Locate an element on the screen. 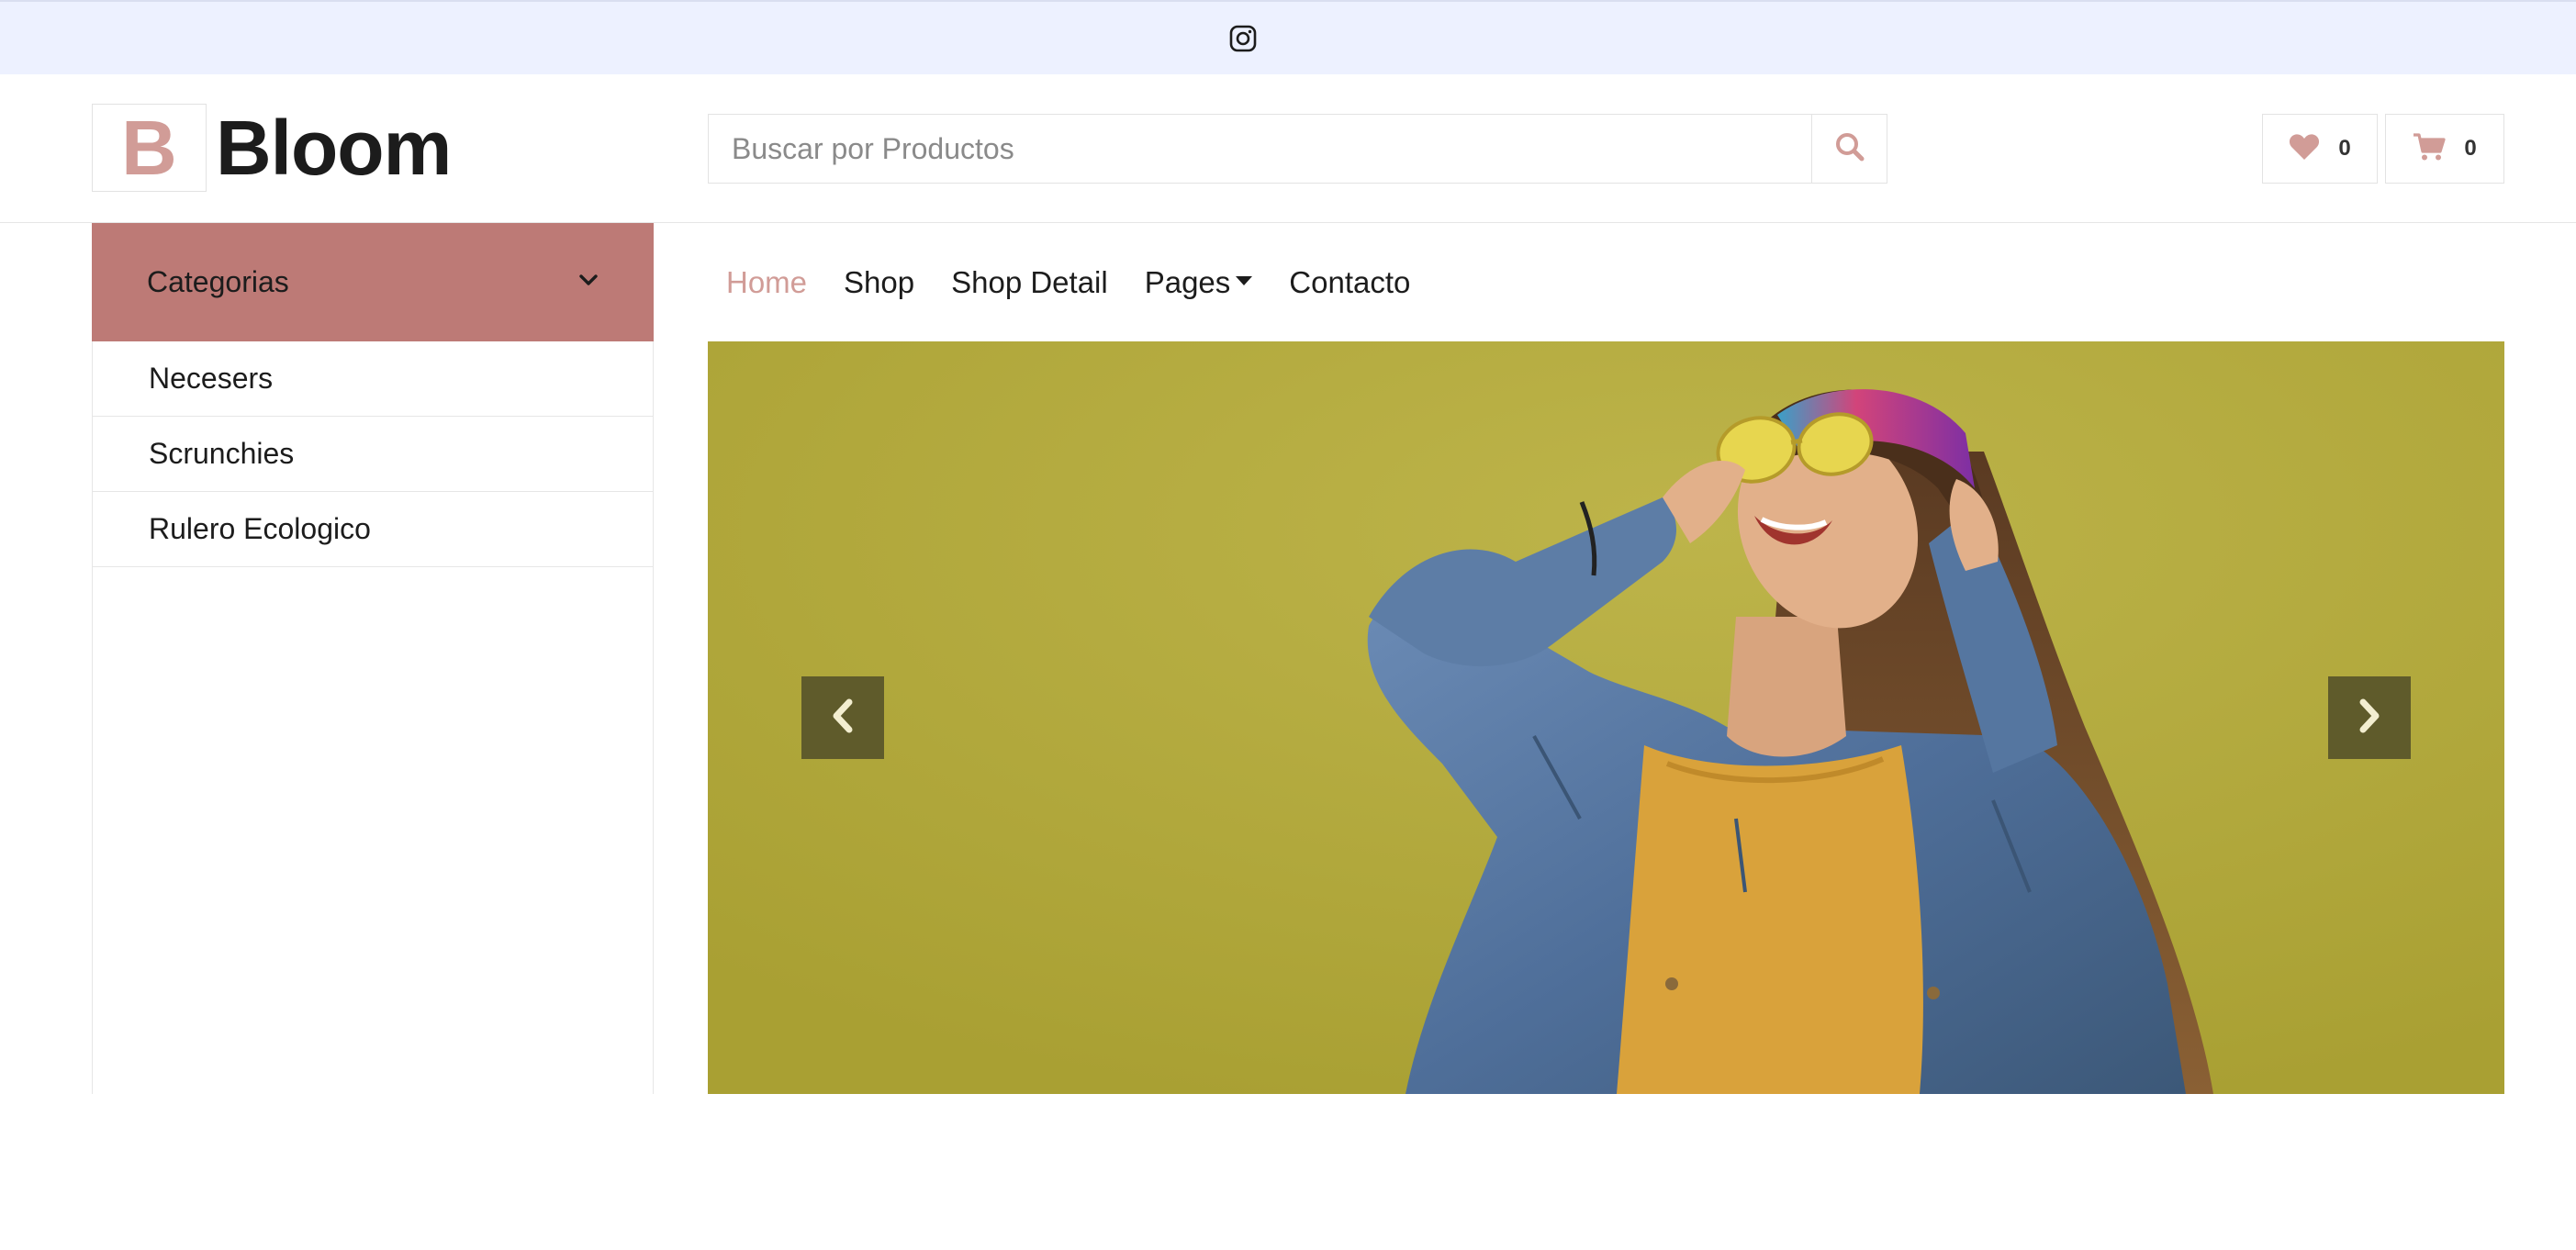 The image size is (2576, 1250). categories-panel: Necesers Scrunchies Rulero Ecologico is located at coordinates (373, 717).